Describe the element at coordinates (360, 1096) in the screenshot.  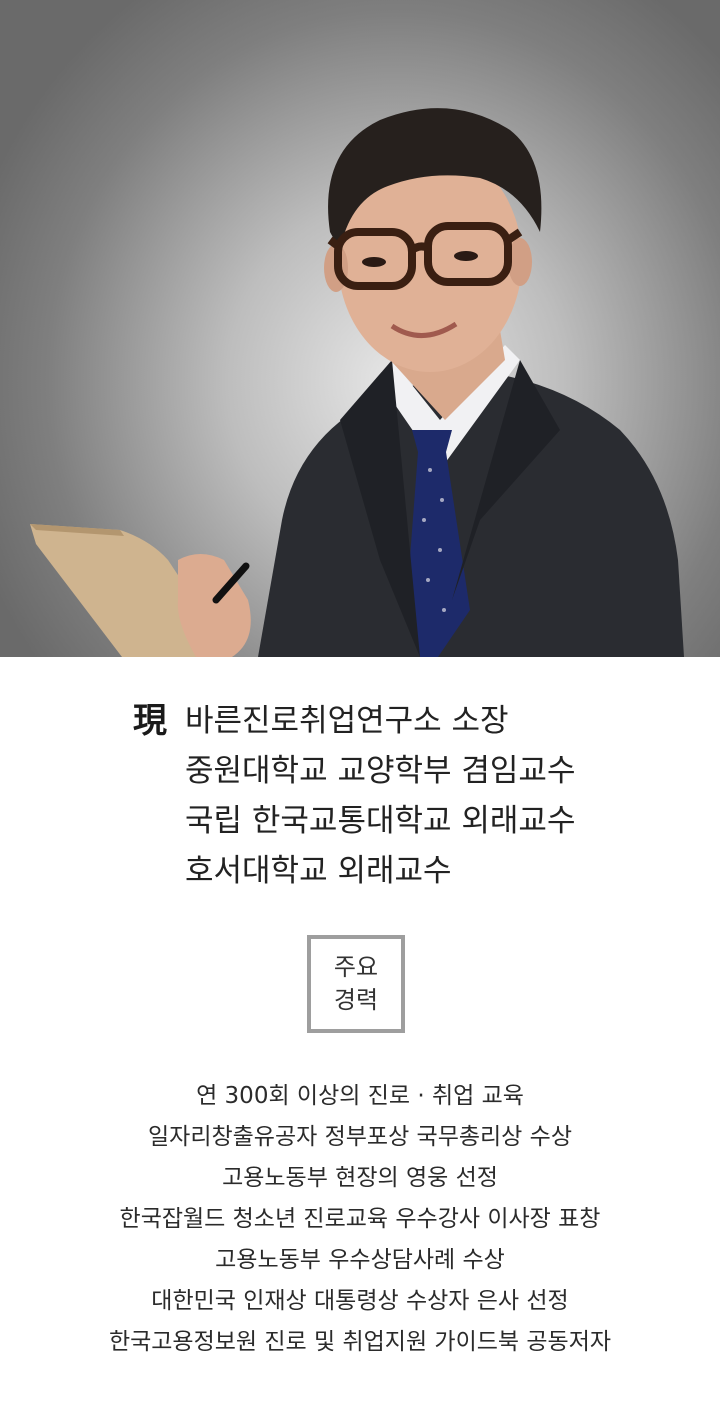
I see `career-item: 연 300회 이상의 진로 · 취업 교육` at that location.